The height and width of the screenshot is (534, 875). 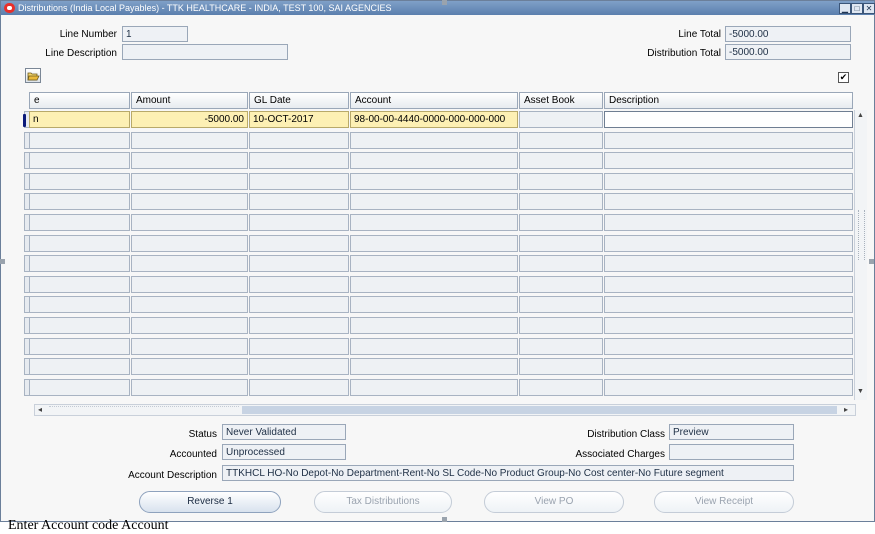 What do you see at coordinates (2, 261) in the screenshot?
I see `resize-handle-left` at bounding box center [2, 261].